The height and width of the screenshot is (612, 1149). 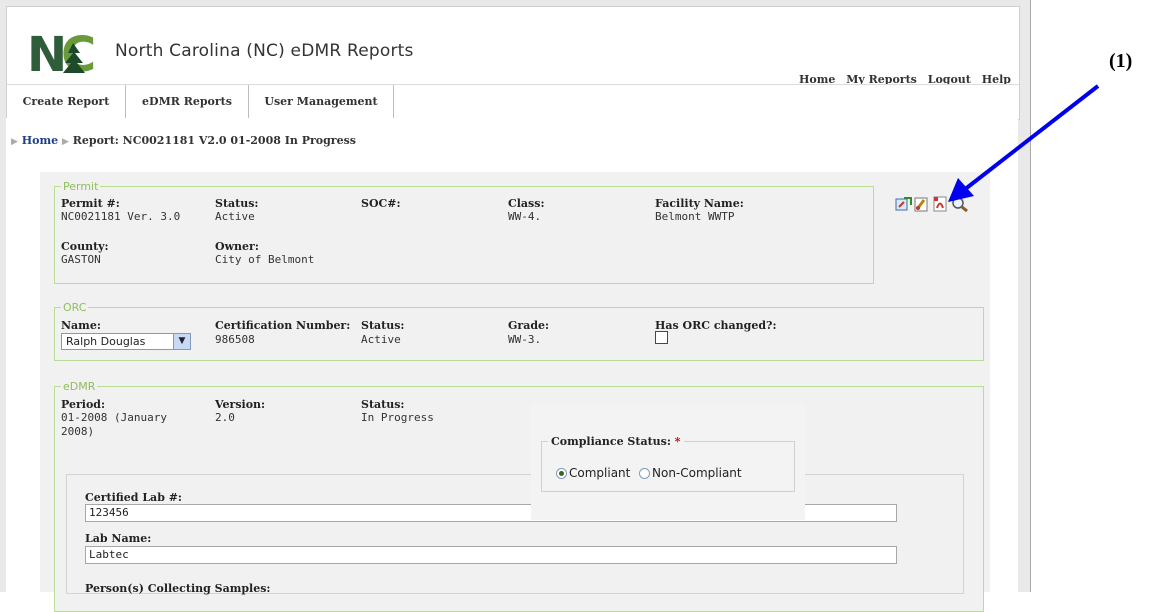 I want to click on export-icon, so click(x=904, y=204).